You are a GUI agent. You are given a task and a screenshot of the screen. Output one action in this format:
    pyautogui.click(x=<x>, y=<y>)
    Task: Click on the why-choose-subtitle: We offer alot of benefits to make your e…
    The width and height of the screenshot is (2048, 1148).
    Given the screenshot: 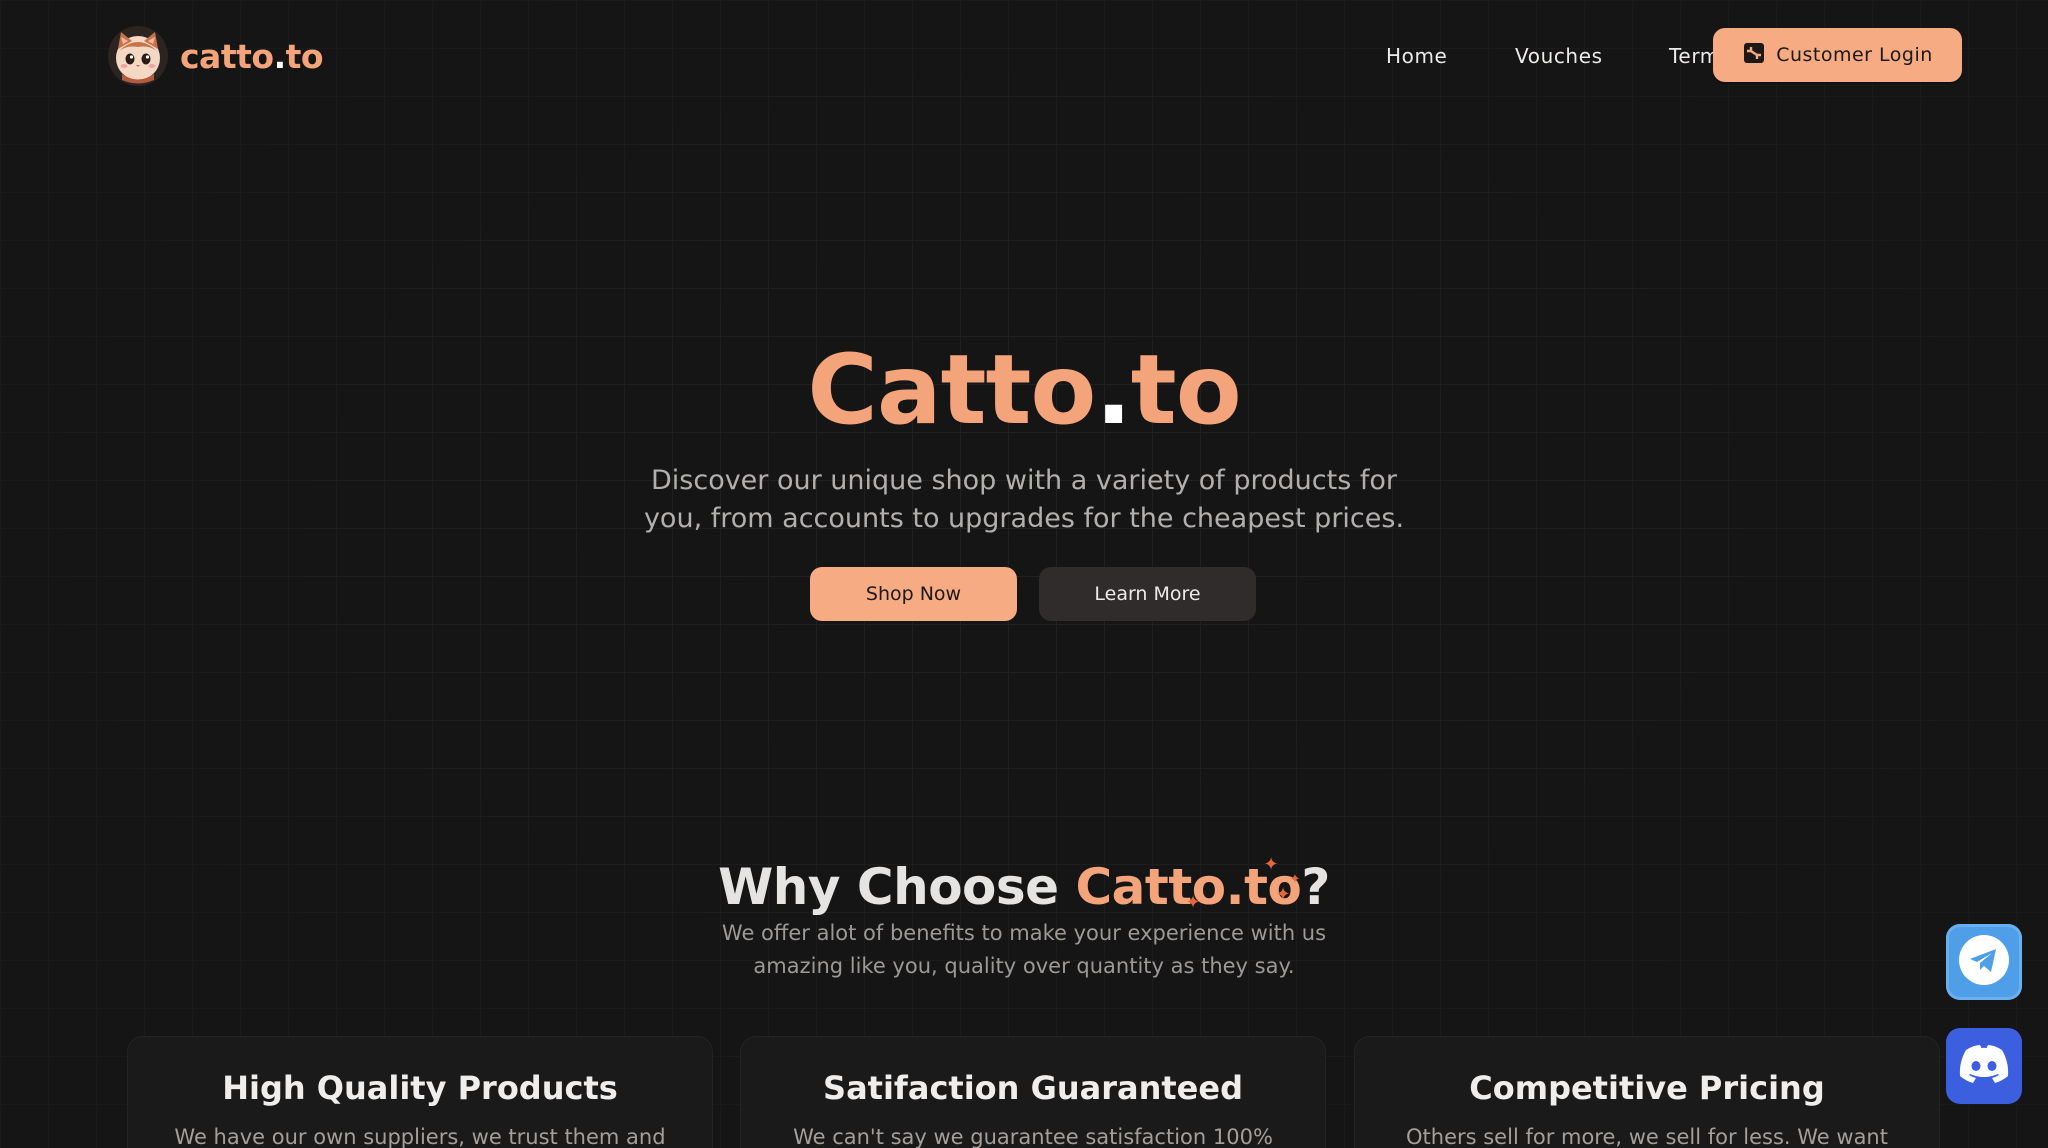 What is the action you would take?
    pyautogui.click(x=1024, y=950)
    